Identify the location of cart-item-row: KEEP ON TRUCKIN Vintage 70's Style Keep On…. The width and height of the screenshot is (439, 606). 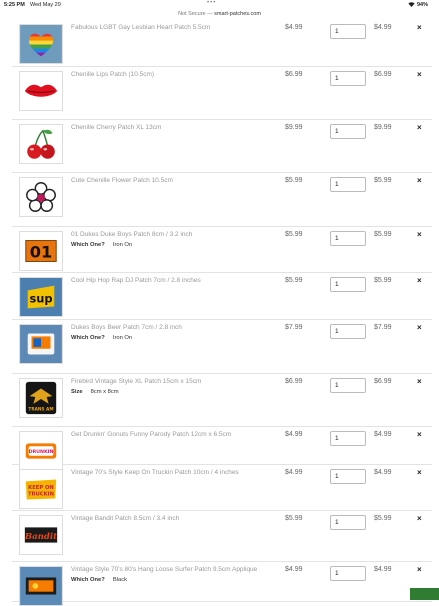
(222, 488).